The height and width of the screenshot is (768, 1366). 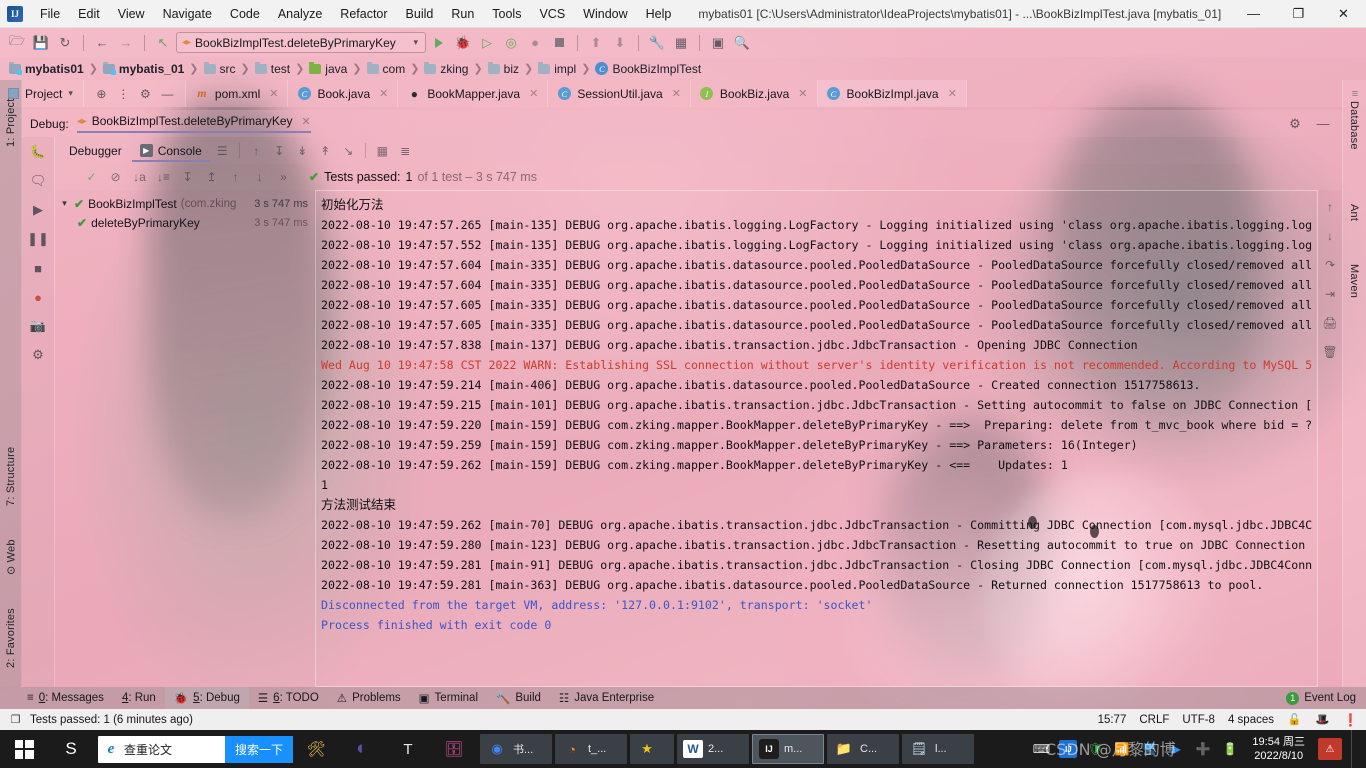 What do you see at coordinates (300, 14) in the screenshot?
I see `menu-analyze: Analyze` at bounding box center [300, 14].